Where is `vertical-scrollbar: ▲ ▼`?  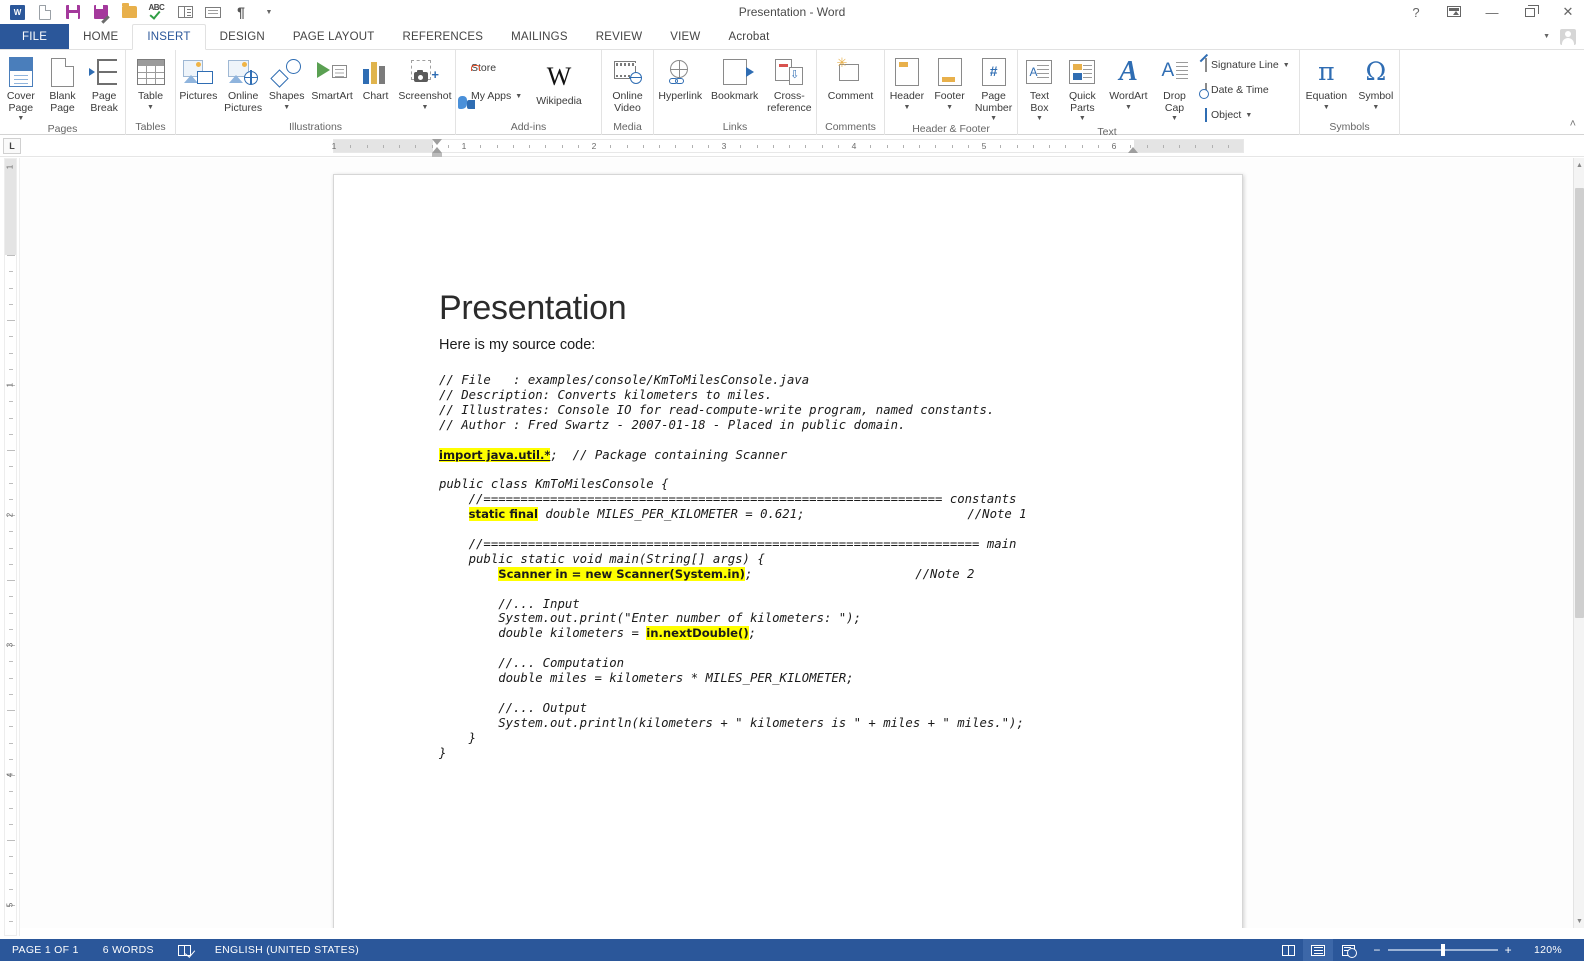
vertical-scrollbar: ▲ ▼ is located at coordinates (1578, 543).